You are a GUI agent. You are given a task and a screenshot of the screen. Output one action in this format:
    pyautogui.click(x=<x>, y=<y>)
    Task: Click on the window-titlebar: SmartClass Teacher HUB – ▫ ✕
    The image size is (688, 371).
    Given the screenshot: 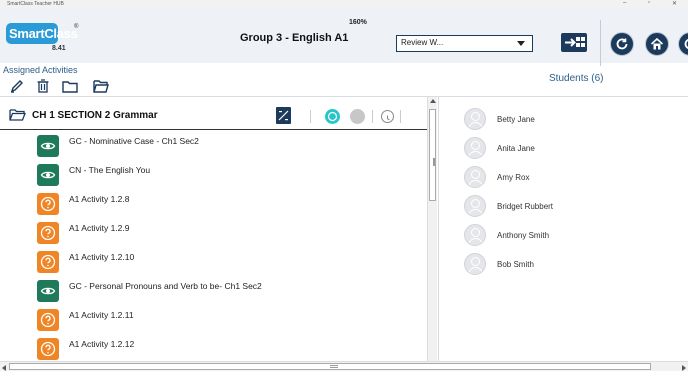 What is the action you would take?
    pyautogui.click(x=344, y=4)
    